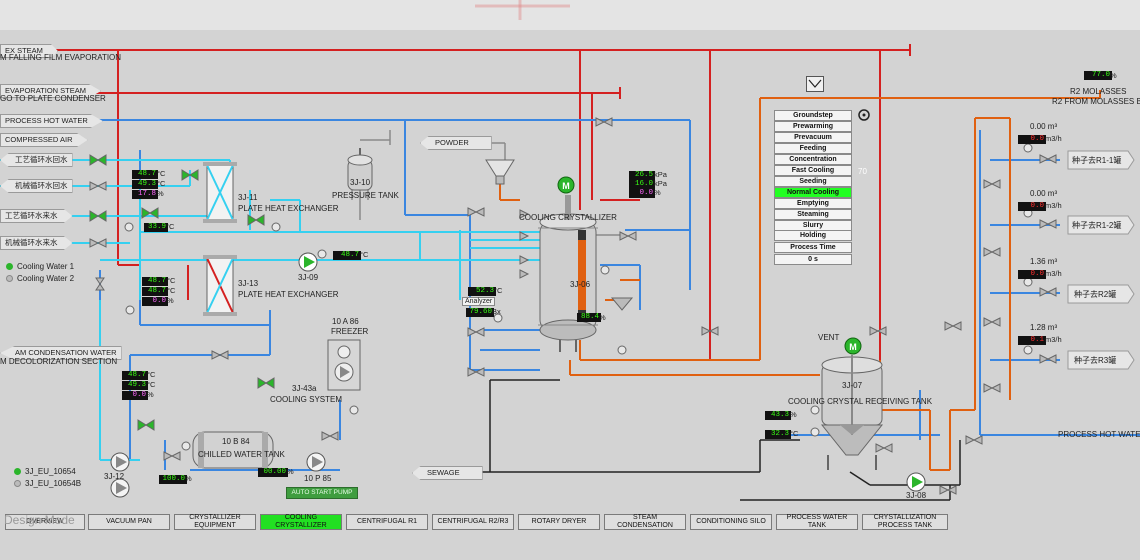 The width and height of the screenshot is (1140, 560). Describe the element at coordinates (817, 522) in the screenshot. I see `nav-process-water-tank: PROCESS WATER TANK` at that location.